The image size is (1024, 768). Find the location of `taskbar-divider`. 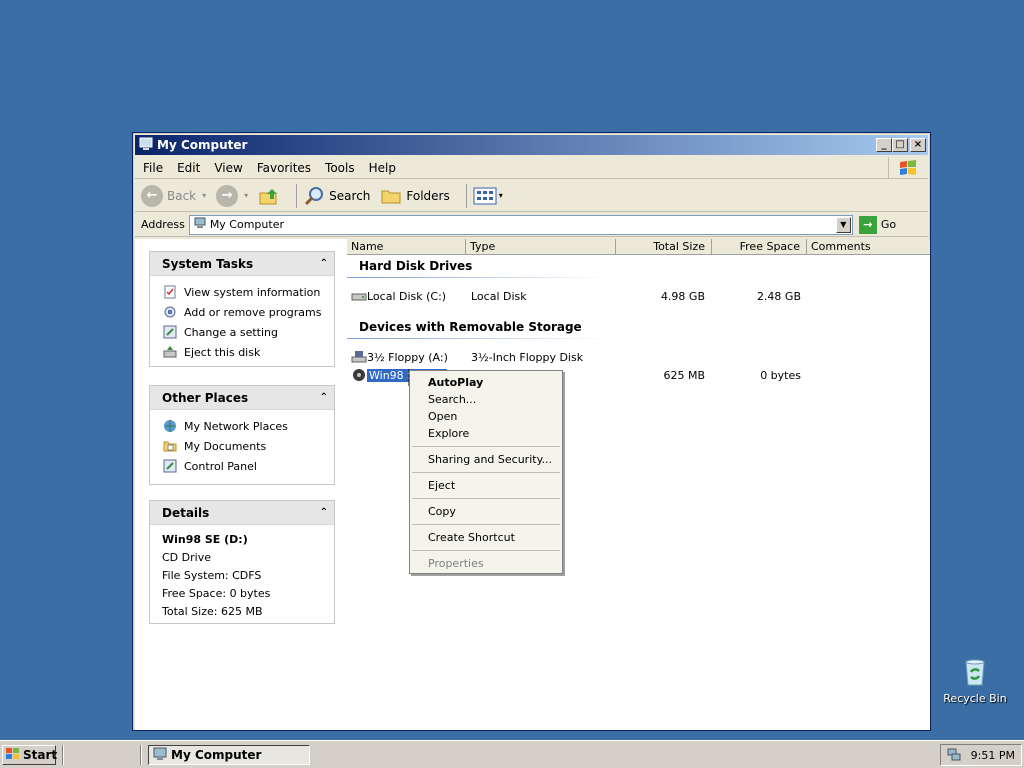

taskbar-divider is located at coordinates (63, 755).